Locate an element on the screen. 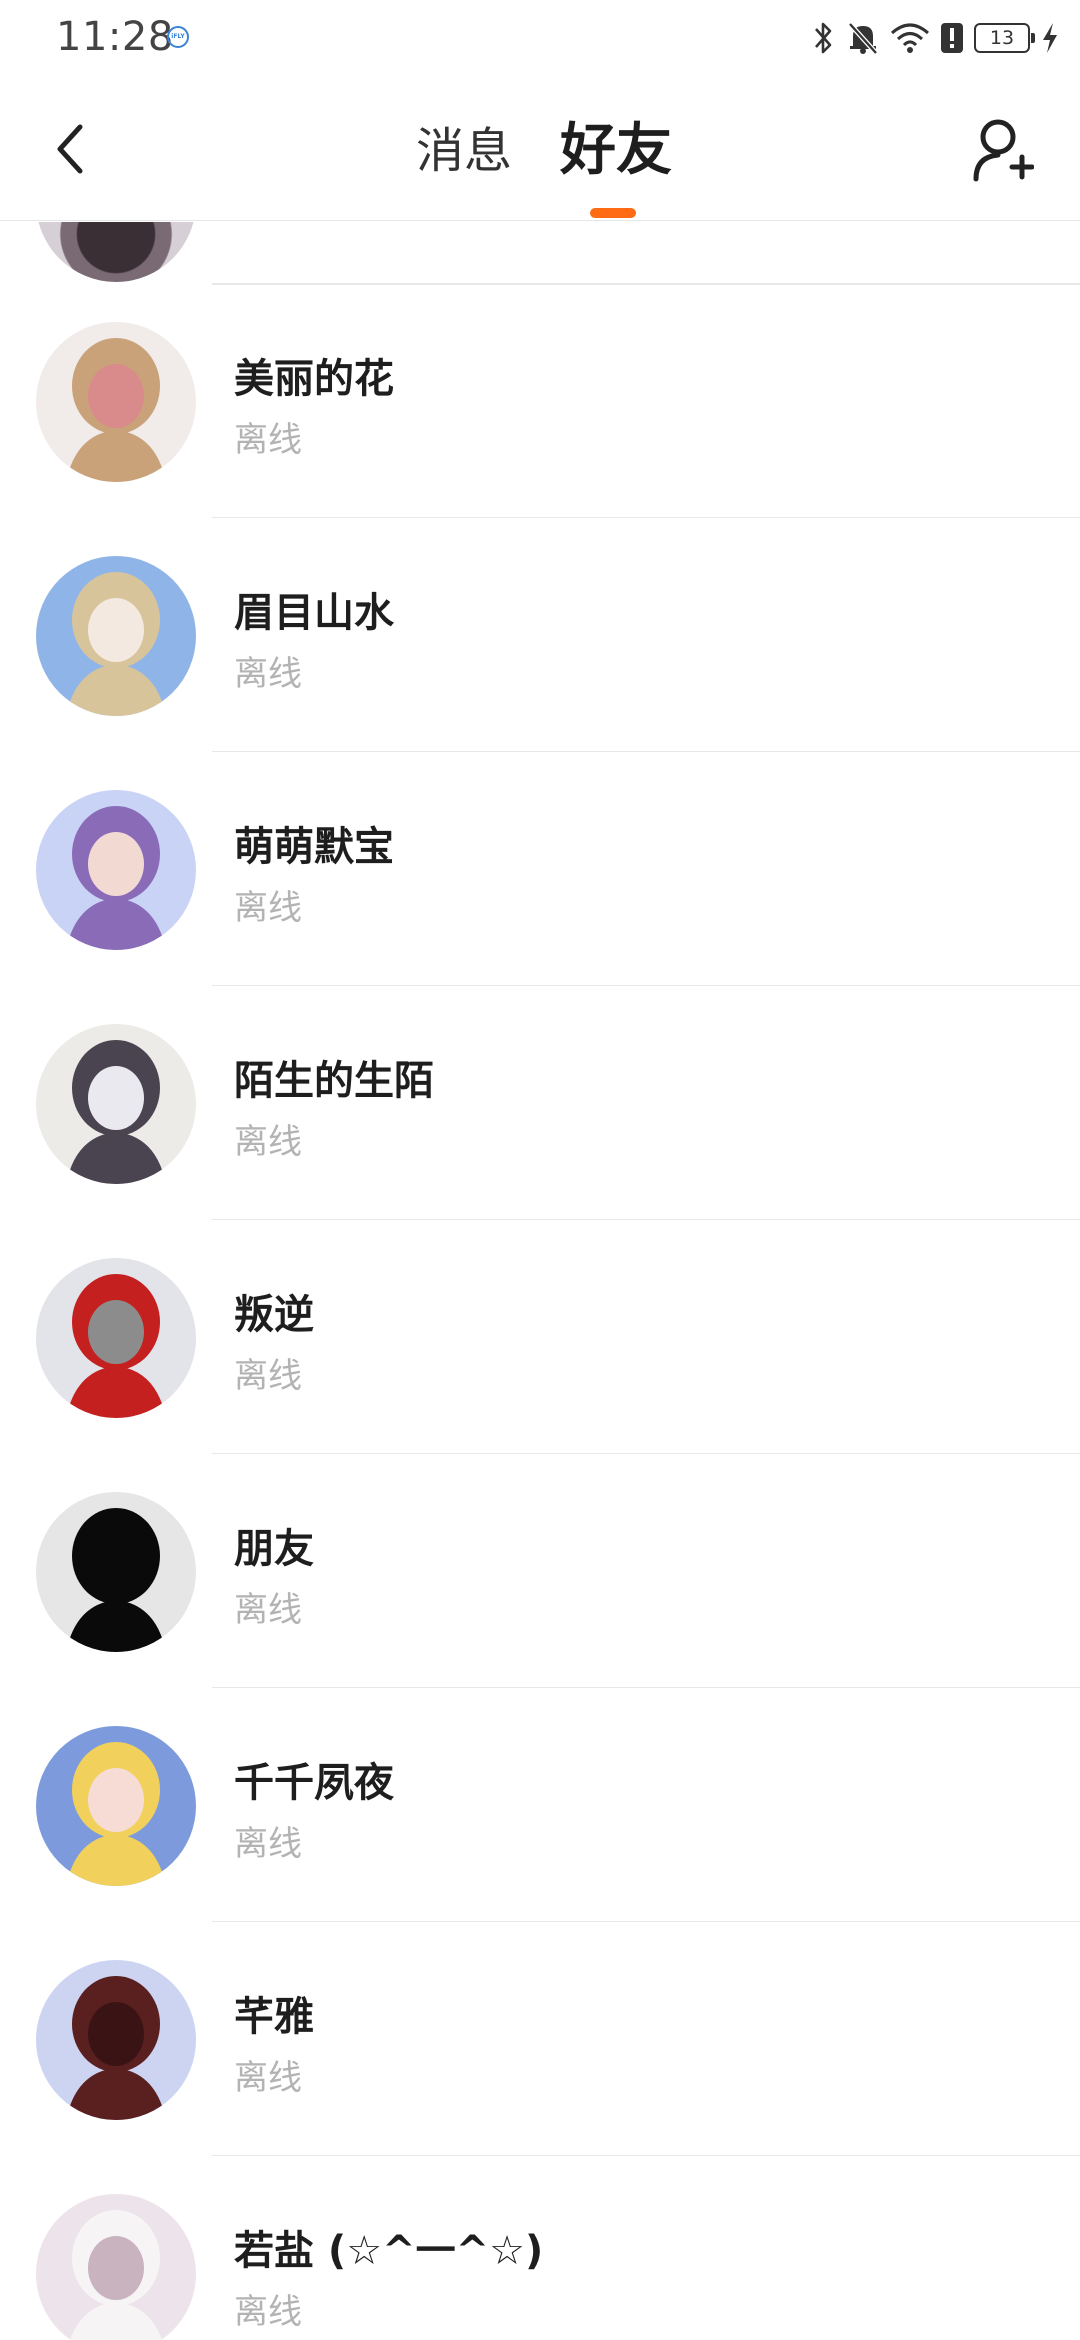 The width and height of the screenshot is (1080, 2340). friend-name: 美丽的花 is located at coordinates (314, 379).